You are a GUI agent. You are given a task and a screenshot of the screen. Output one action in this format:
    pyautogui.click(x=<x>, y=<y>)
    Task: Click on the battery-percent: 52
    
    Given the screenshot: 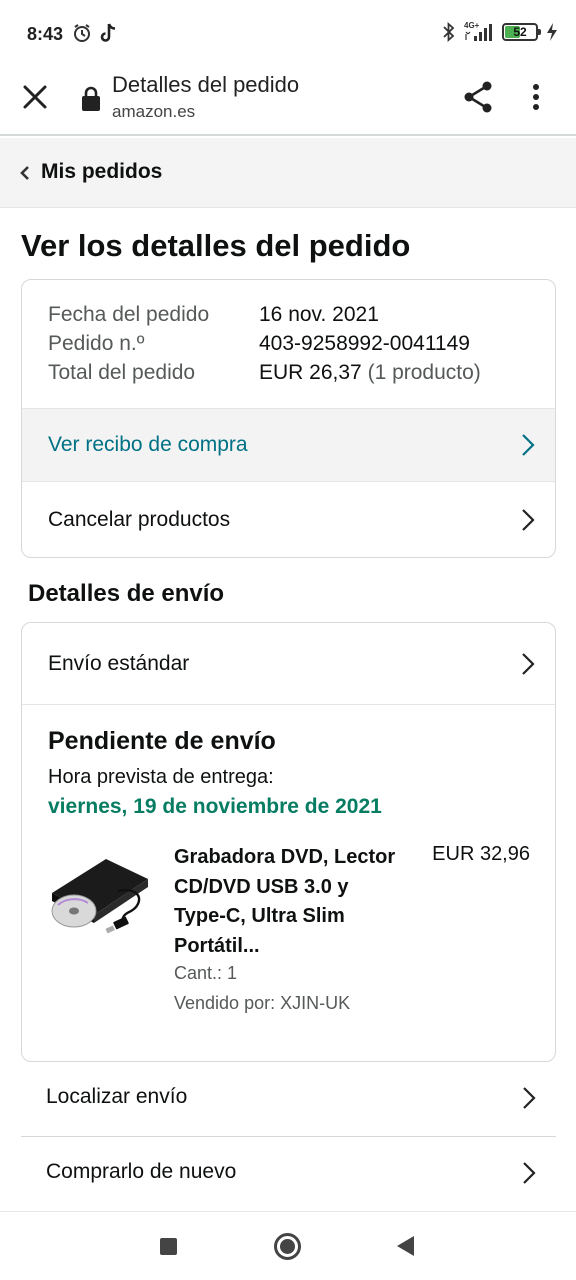 What is the action you would take?
    pyautogui.click(x=520, y=32)
    